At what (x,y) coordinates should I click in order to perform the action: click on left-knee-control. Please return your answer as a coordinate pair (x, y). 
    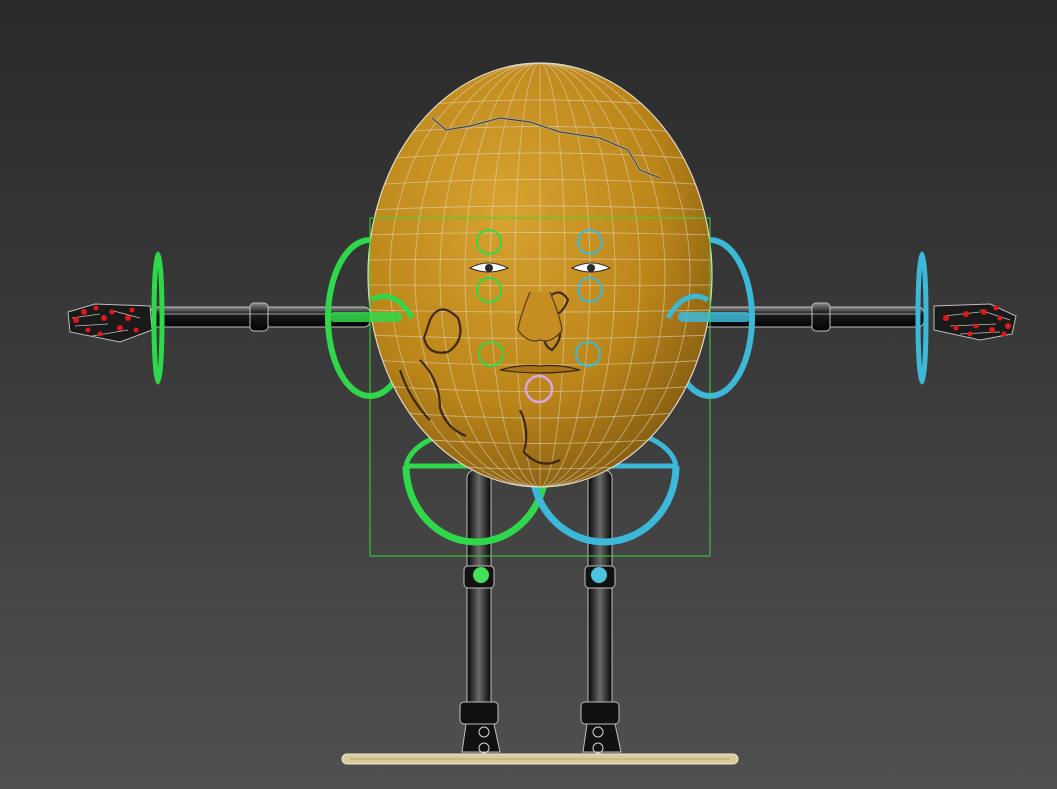
    Looking at the image, I should click on (481, 575).